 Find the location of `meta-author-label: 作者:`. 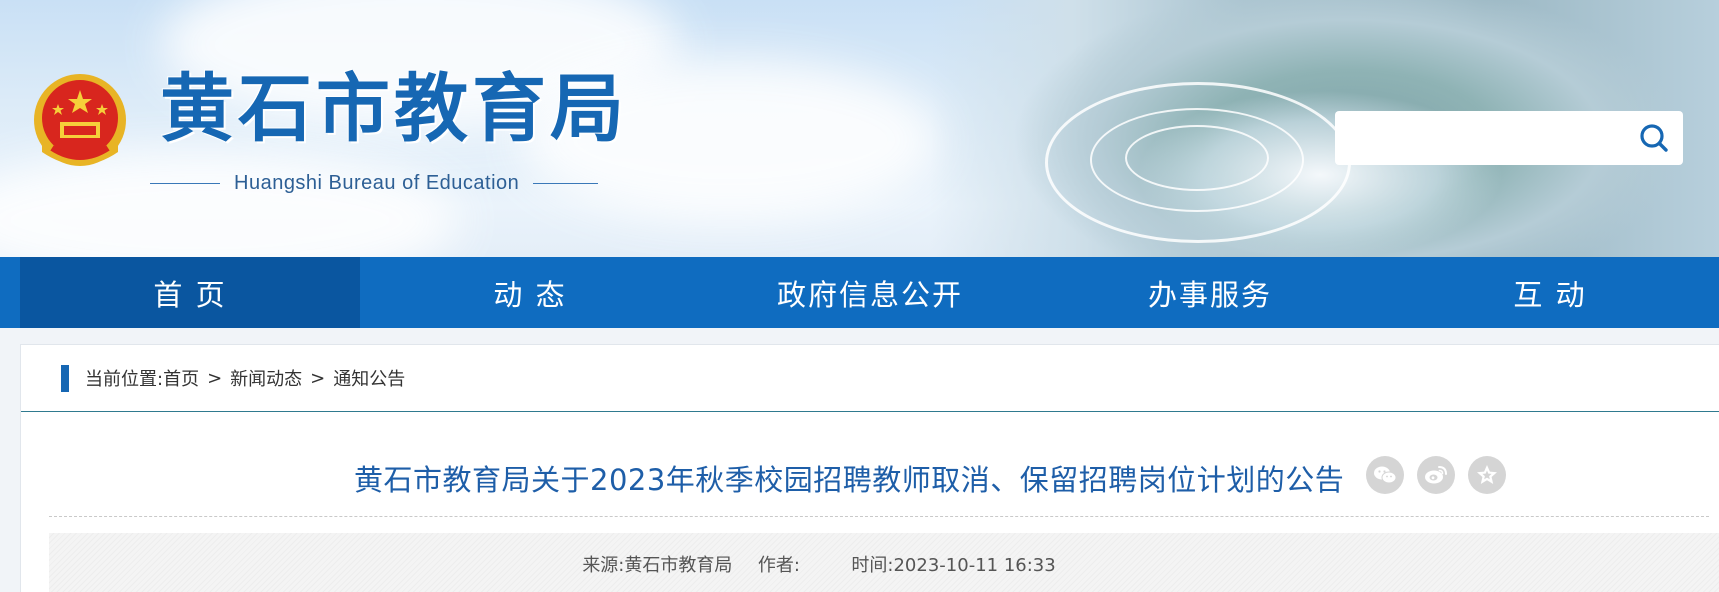

meta-author-label: 作者: is located at coordinates (778, 565).